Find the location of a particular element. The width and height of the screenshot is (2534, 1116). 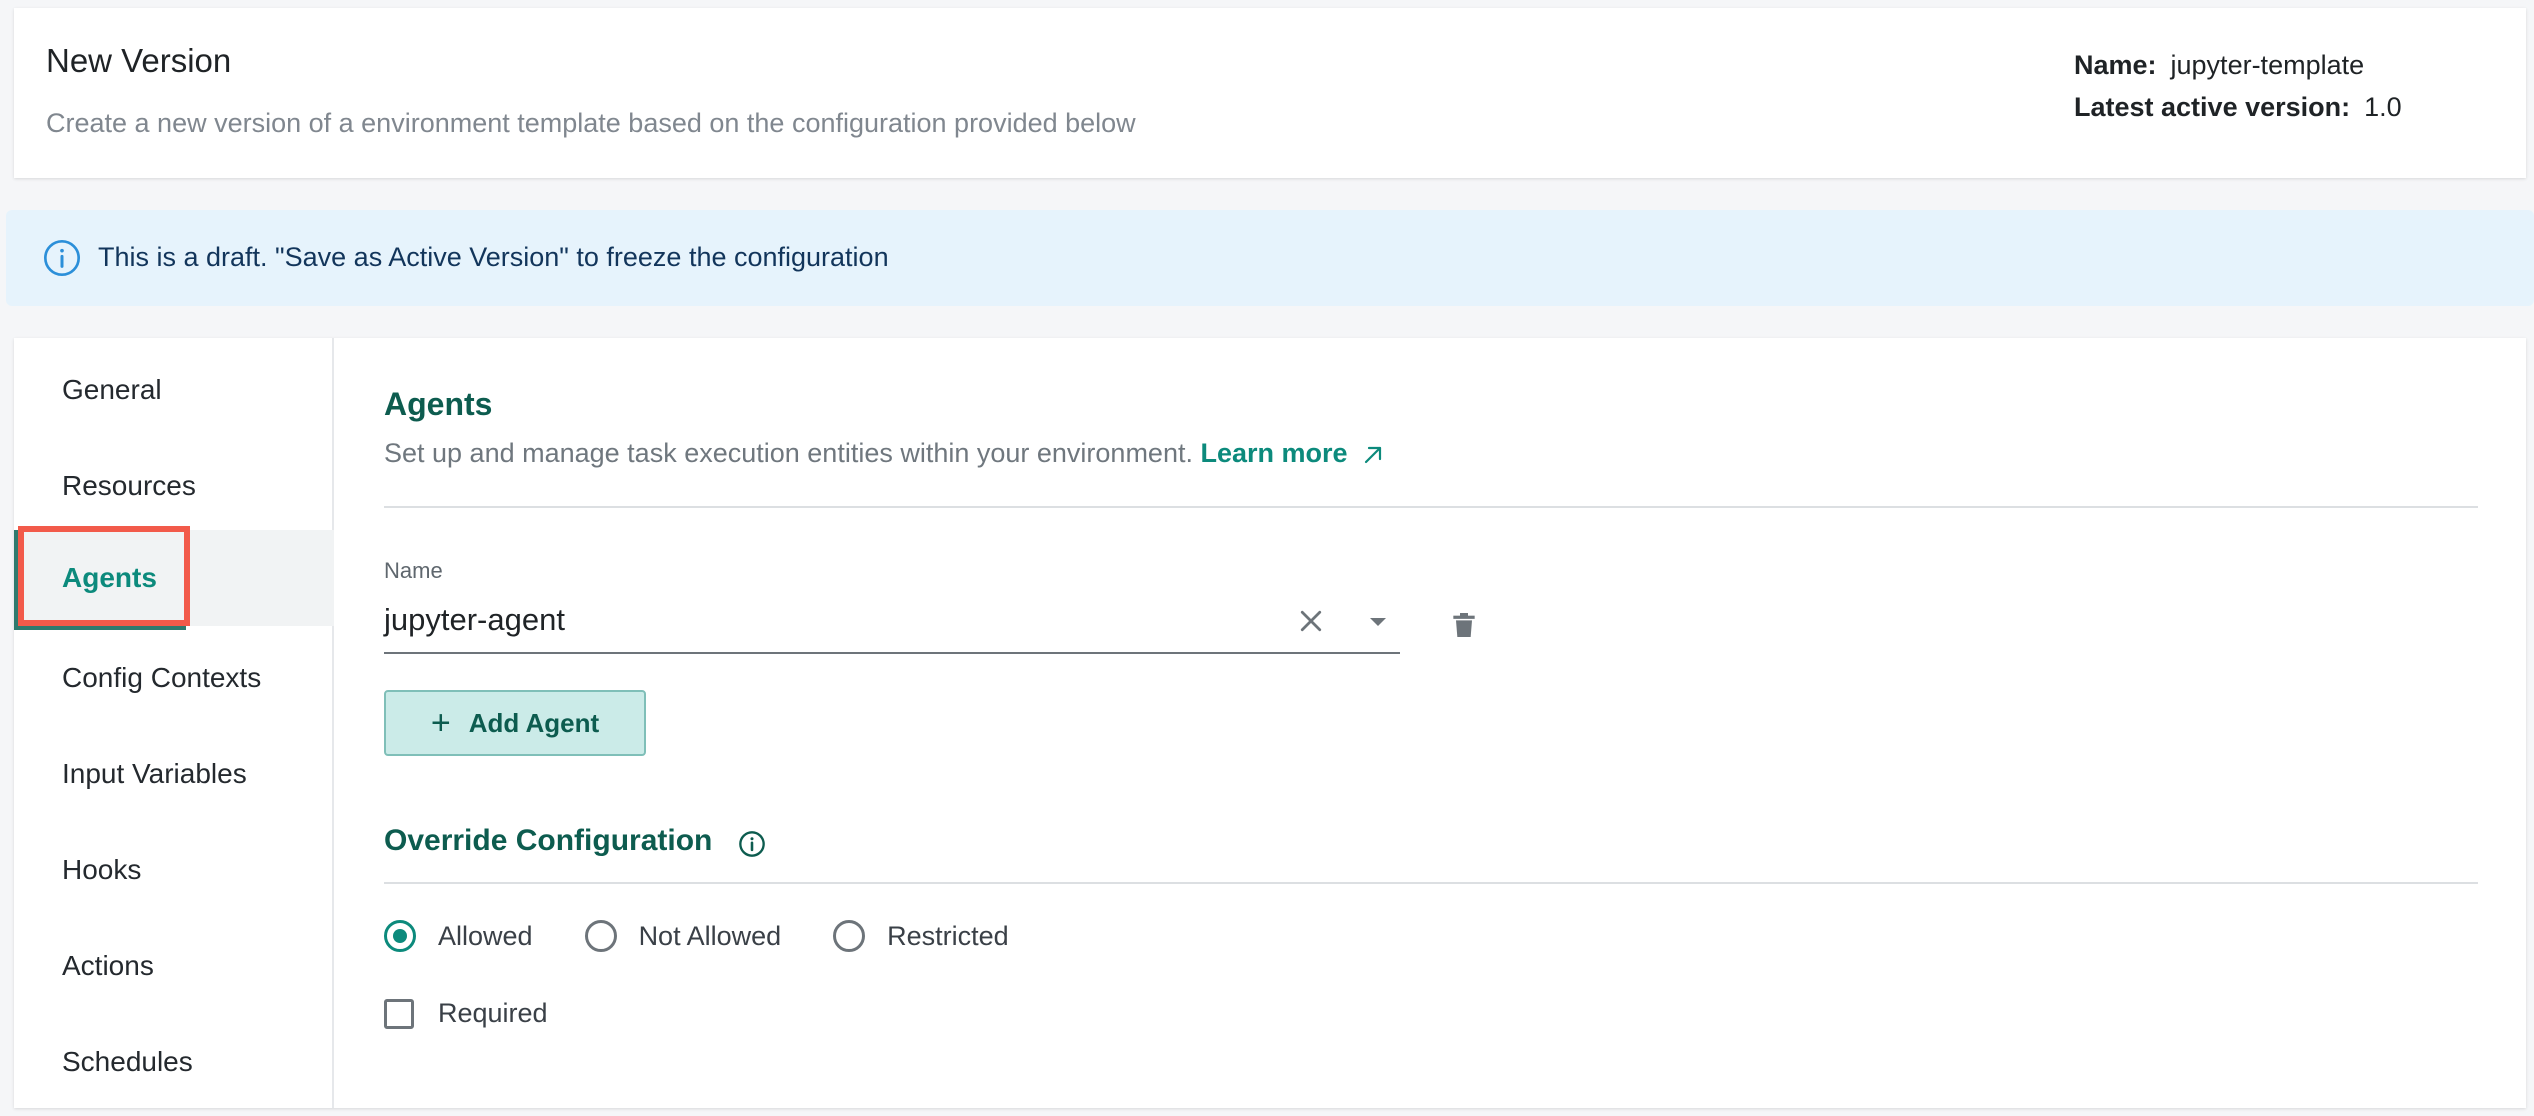

radio-allowed-circle is located at coordinates (400, 936).